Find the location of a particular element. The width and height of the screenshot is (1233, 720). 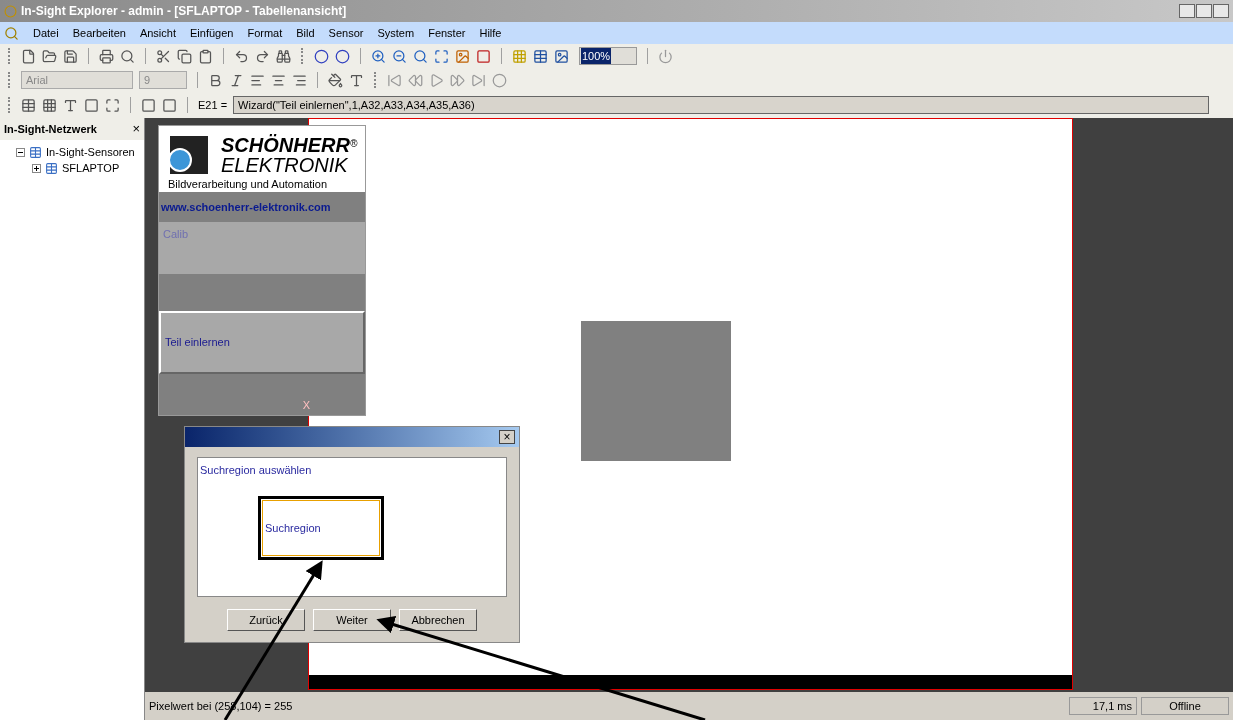

menu-item: Hilfe is located at coordinates (490, 33).